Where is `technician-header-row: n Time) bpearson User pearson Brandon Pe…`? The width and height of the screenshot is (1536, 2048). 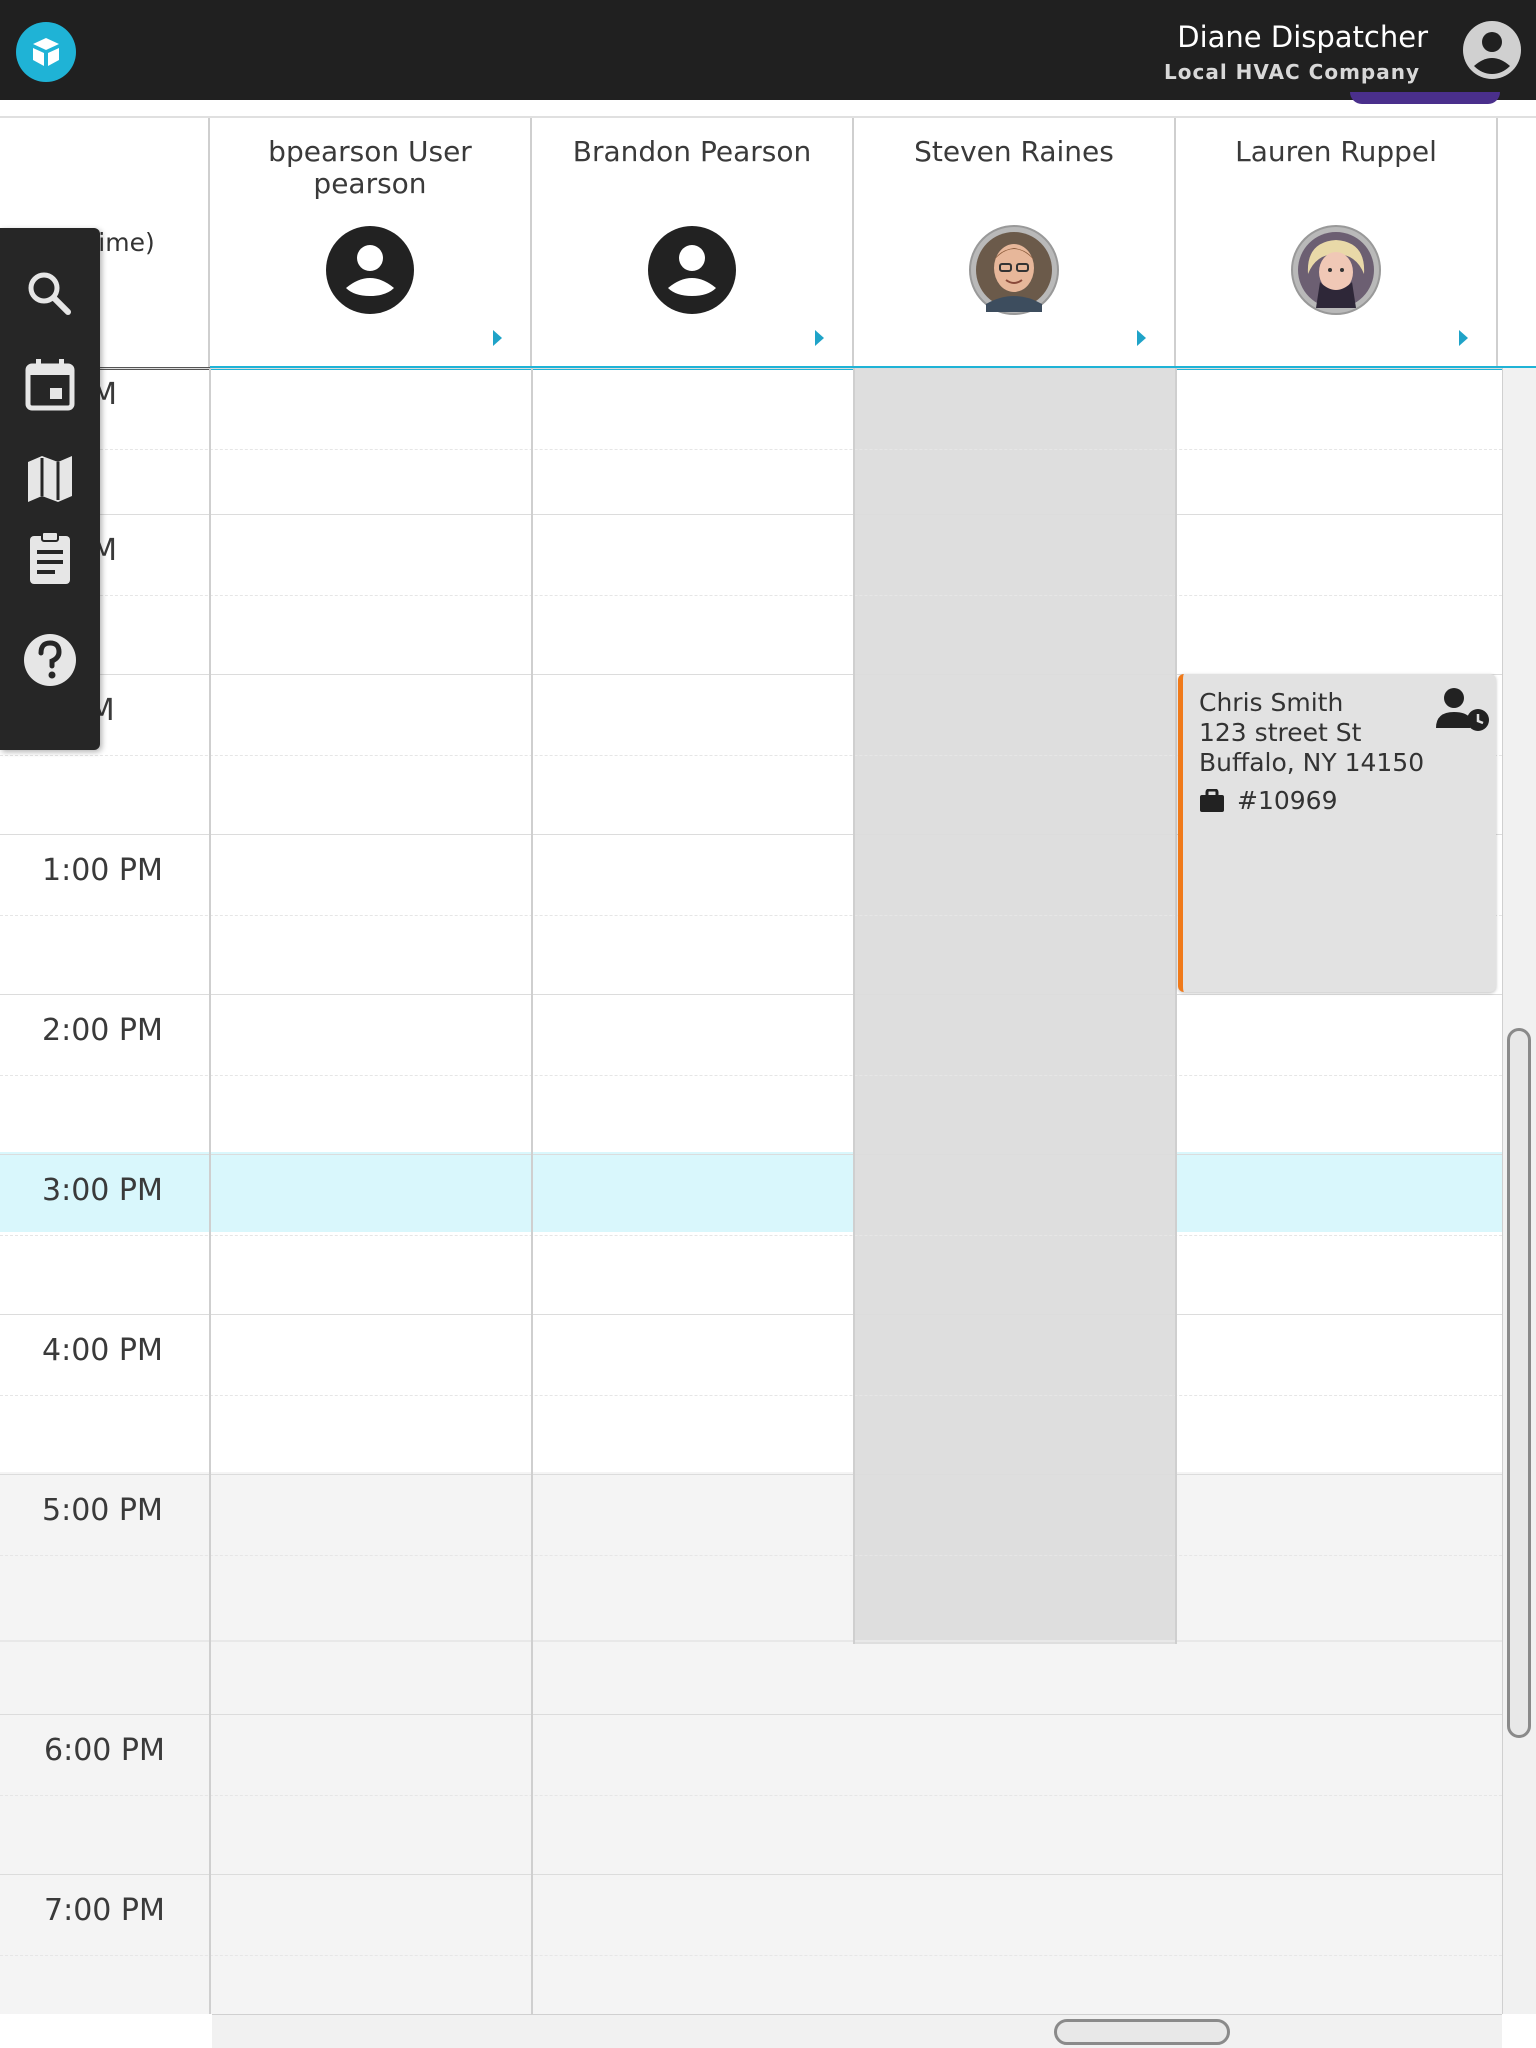
technician-header-row: n Time) bpearson User pearson Brandon Pe… is located at coordinates (768, 243).